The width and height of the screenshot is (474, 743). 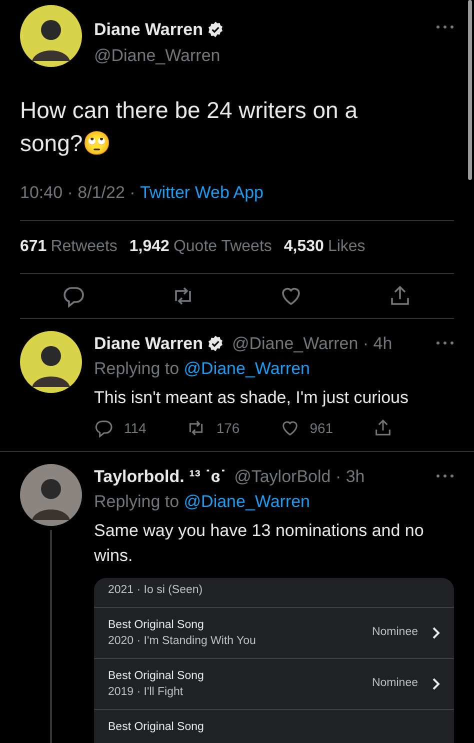 I want to click on scroll-bar, so click(x=470, y=90).